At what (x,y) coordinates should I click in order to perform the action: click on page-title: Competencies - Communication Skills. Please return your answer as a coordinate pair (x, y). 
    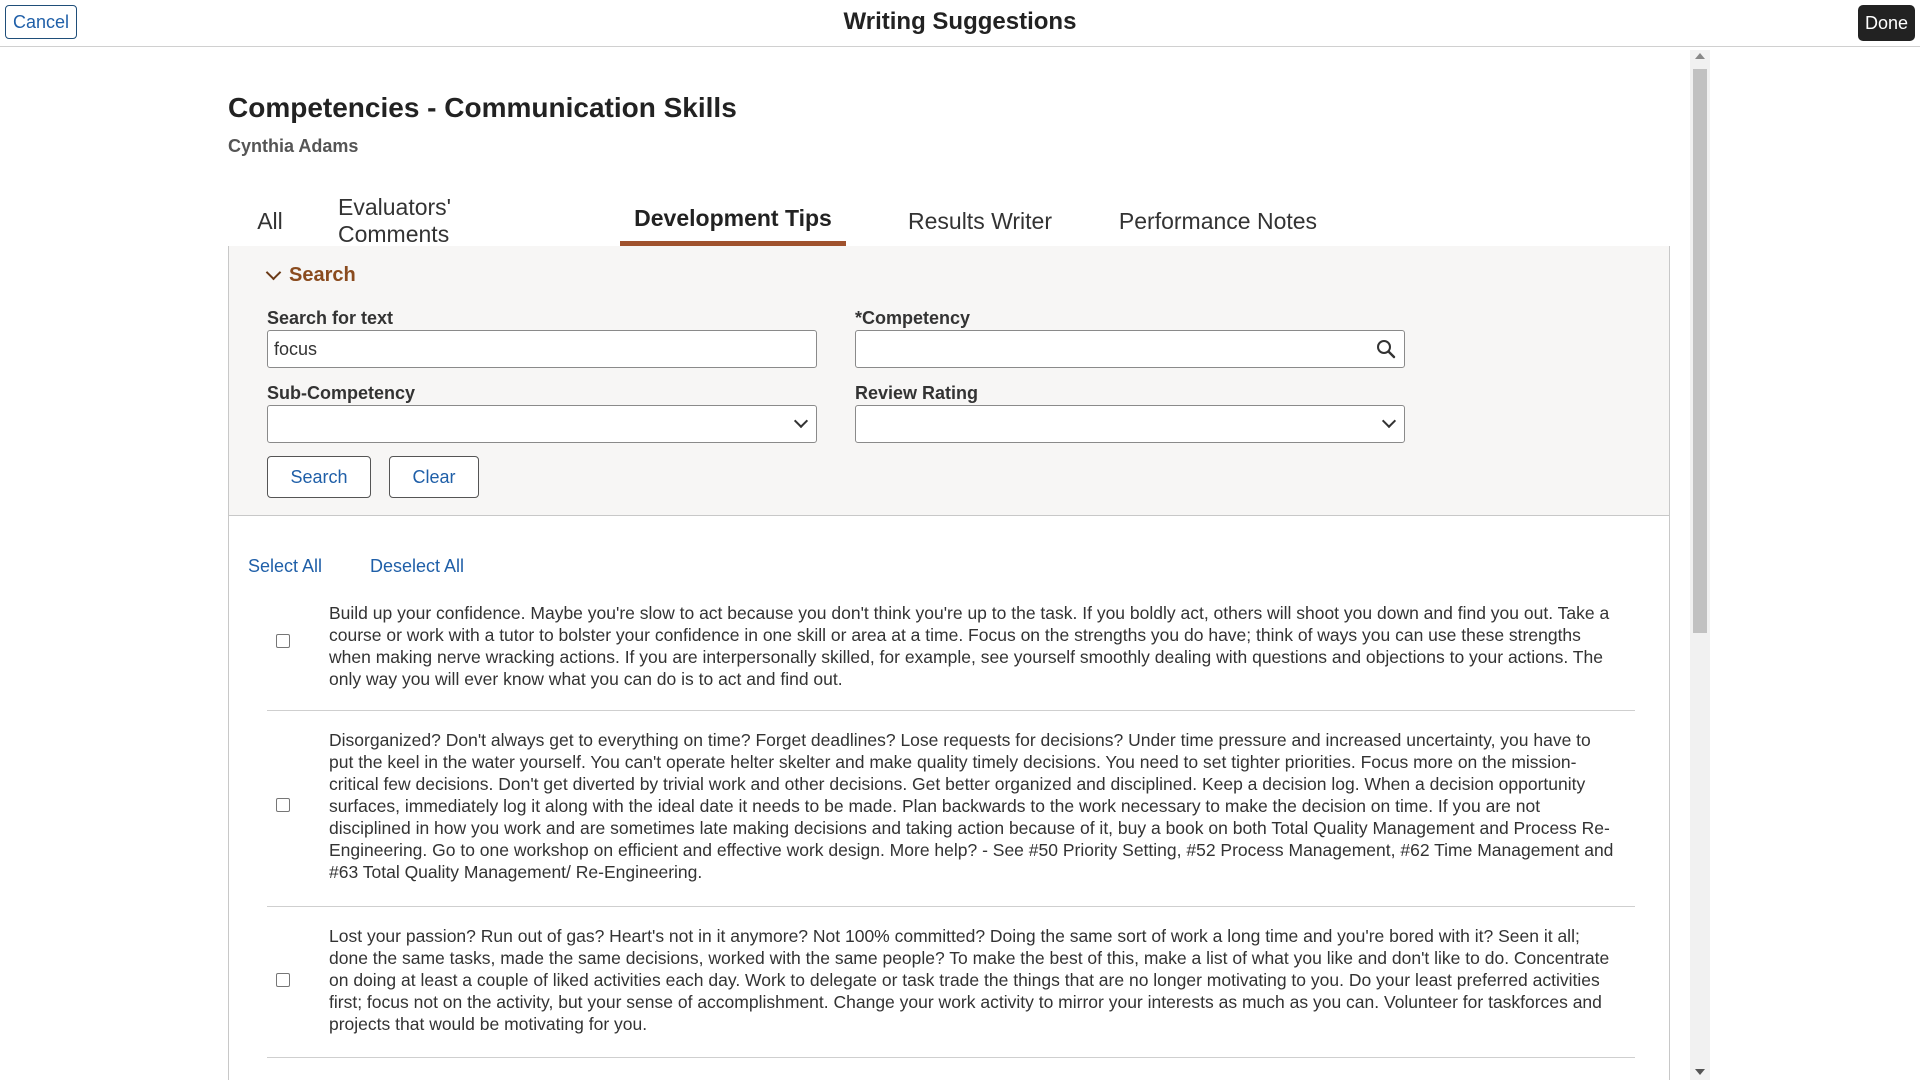
    Looking at the image, I should click on (482, 107).